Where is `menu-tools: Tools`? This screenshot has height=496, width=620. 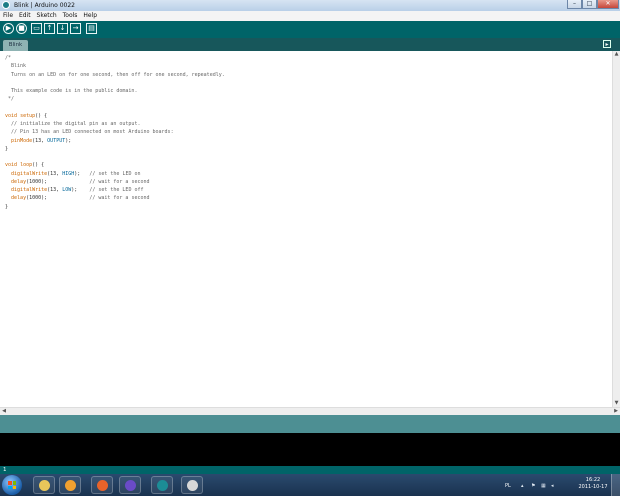 menu-tools: Tools is located at coordinates (70, 16).